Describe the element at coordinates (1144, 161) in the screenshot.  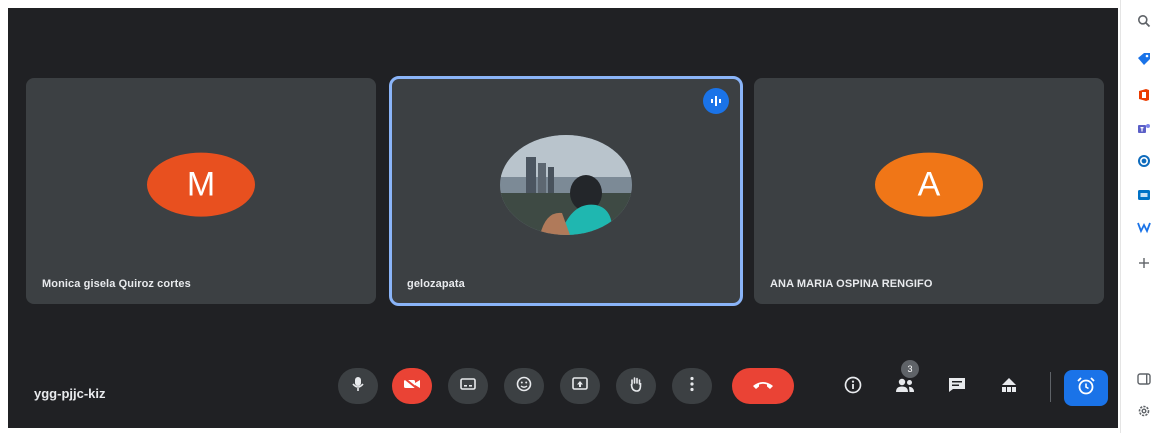
I see `outlook-icon` at that location.